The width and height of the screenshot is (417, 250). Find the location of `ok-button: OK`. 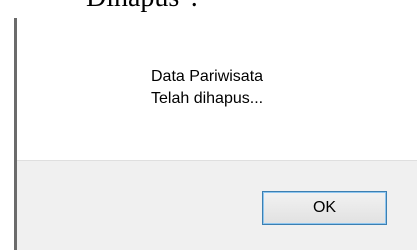

ok-button: OK is located at coordinates (324, 208).